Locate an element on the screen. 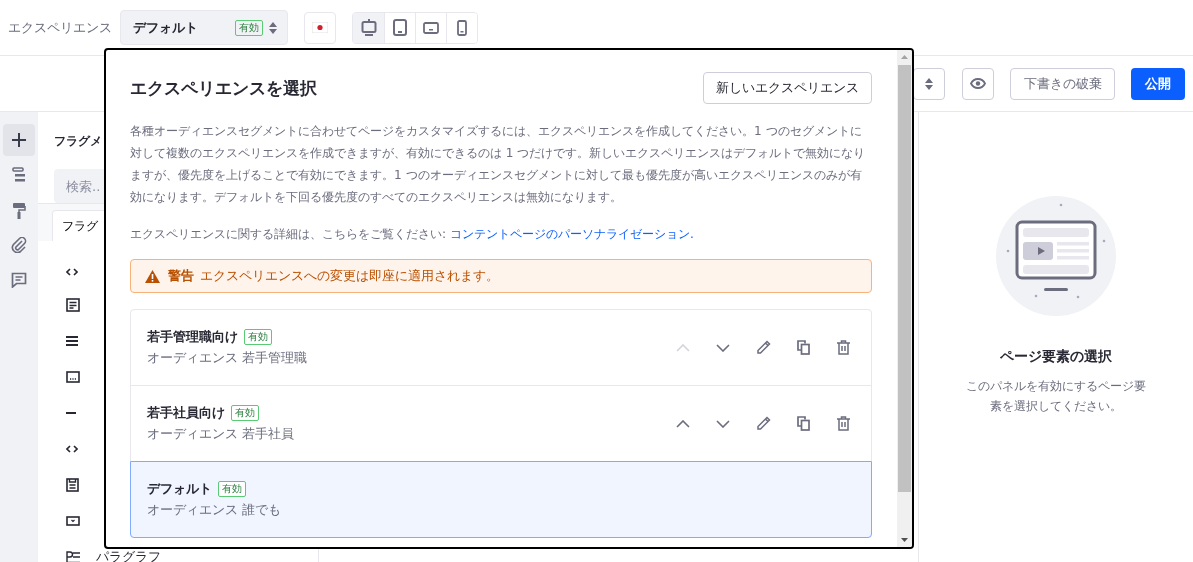  panel-description: このパネルを有効にするページ要素を選択してください。 is located at coordinates (1056, 396).